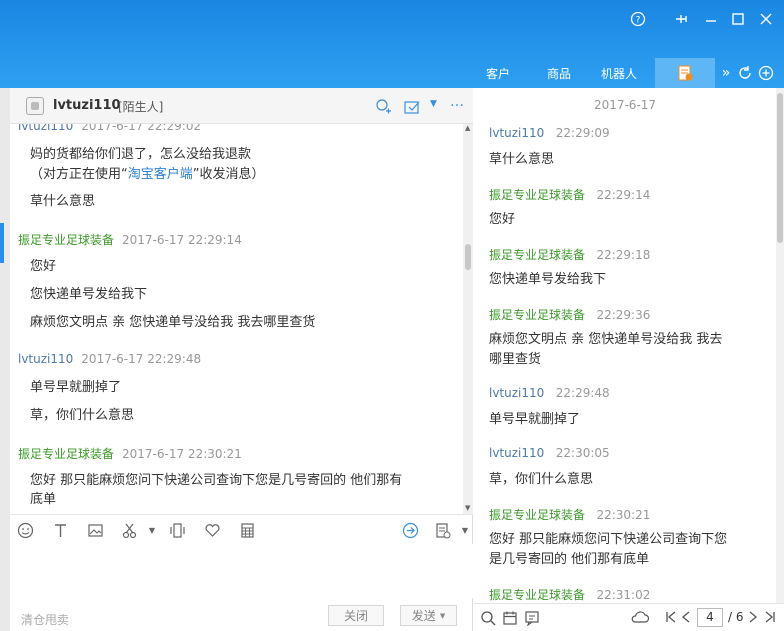  I want to click on message-text: 妈的货都给你们退了，怎么没给我退款, so click(141, 154).